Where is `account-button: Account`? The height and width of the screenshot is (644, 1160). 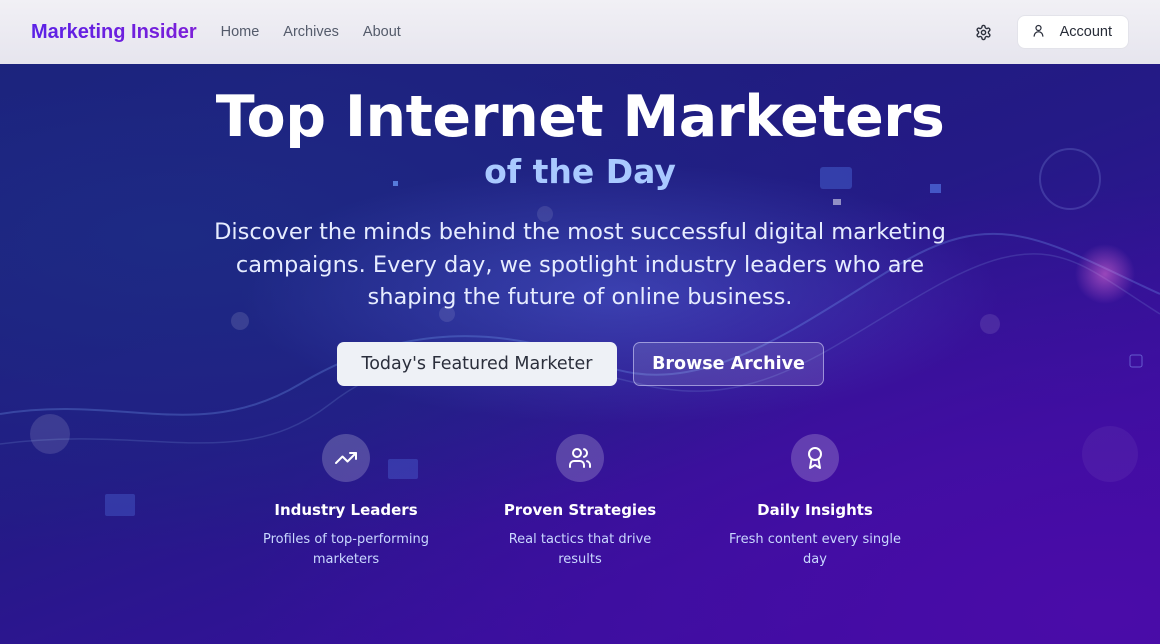 account-button: Account is located at coordinates (1072, 32).